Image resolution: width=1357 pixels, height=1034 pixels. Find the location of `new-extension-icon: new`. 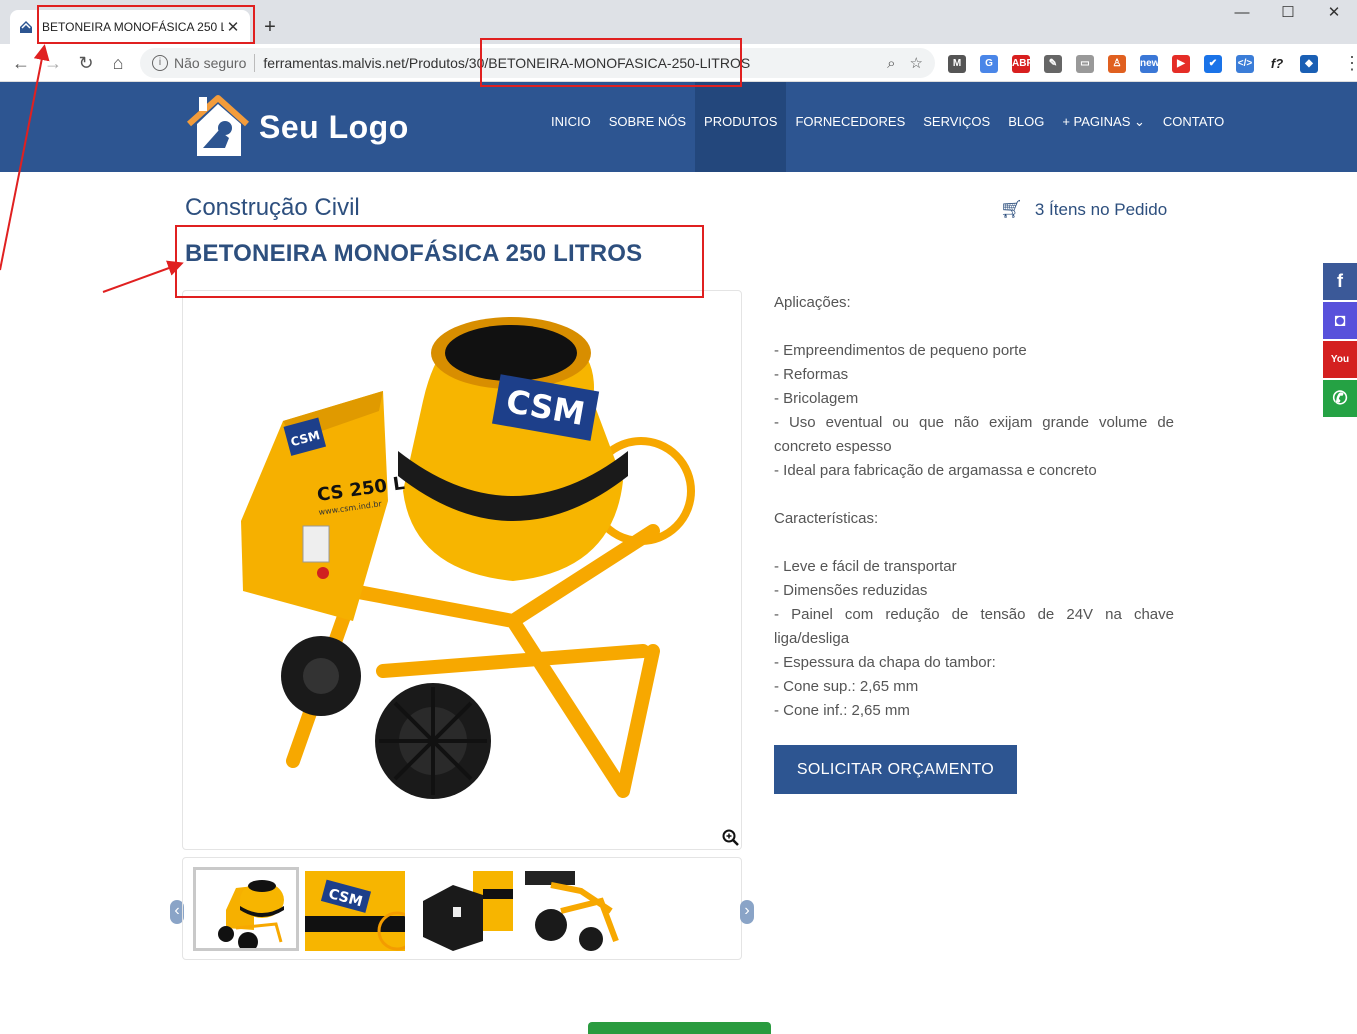

new-extension-icon: new is located at coordinates (1149, 64).